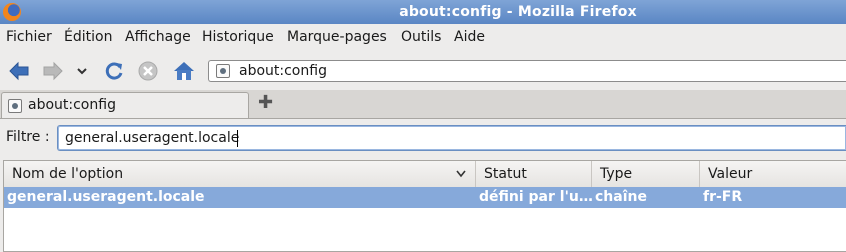 The image size is (846, 252). What do you see at coordinates (723, 197) in the screenshot?
I see `cell-value: fr-FR` at bounding box center [723, 197].